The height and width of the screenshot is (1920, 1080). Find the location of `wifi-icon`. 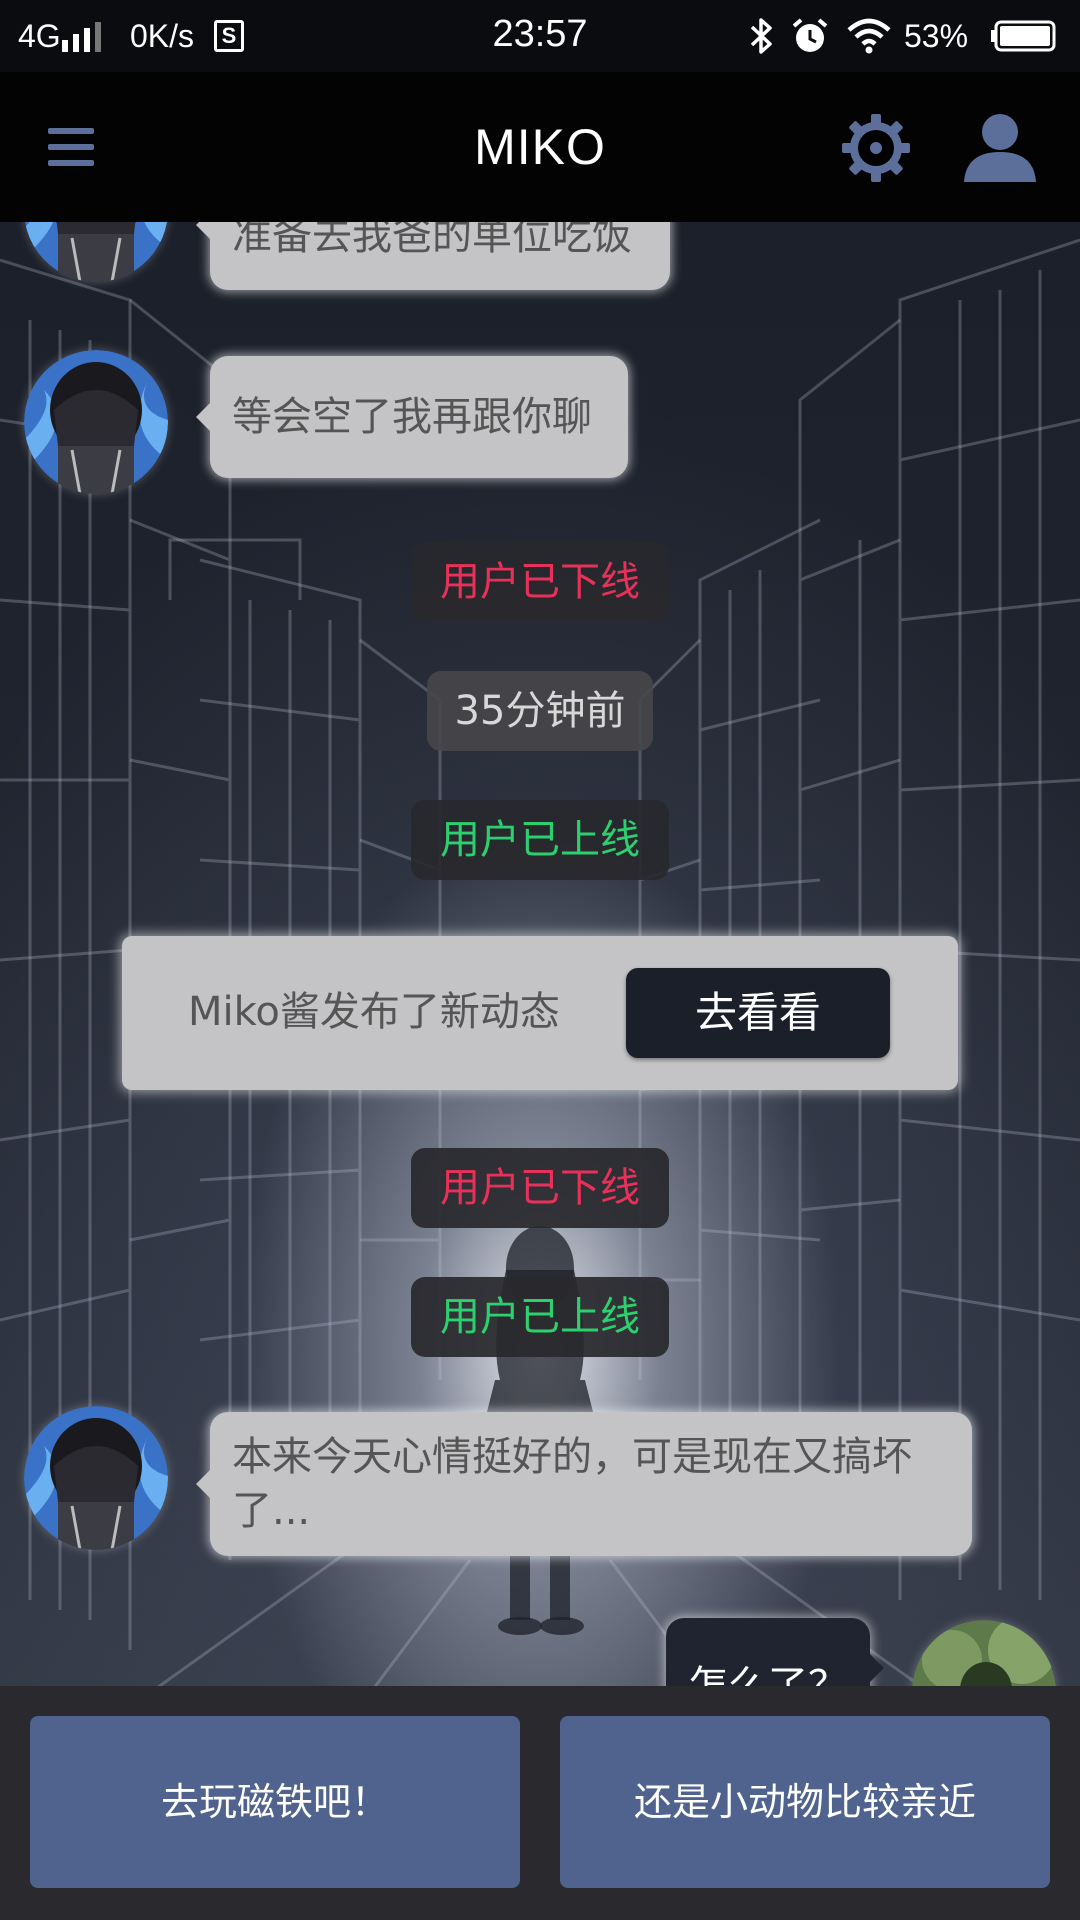

wifi-icon is located at coordinates (869, 36).